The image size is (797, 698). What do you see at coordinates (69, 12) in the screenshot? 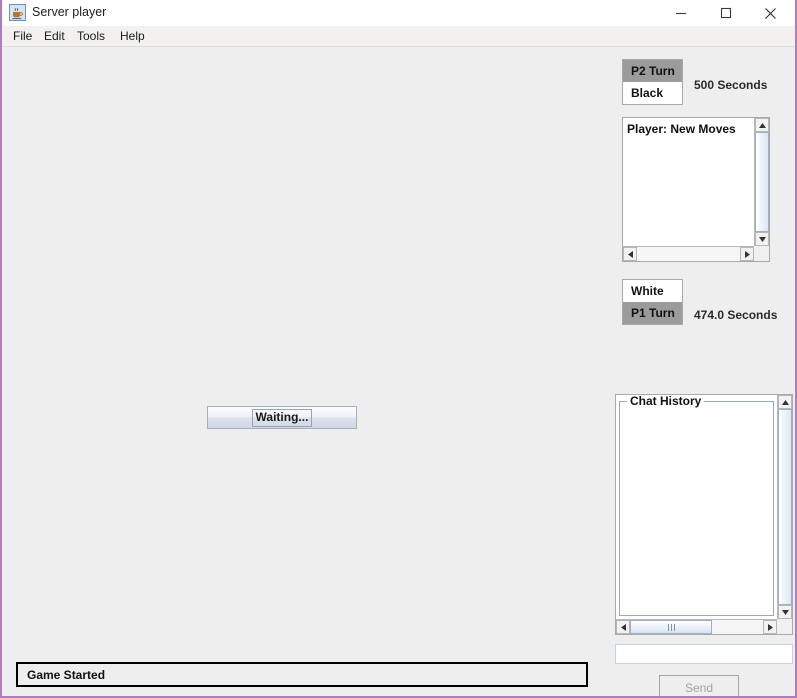
I see `window-title: Server player` at bounding box center [69, 12].